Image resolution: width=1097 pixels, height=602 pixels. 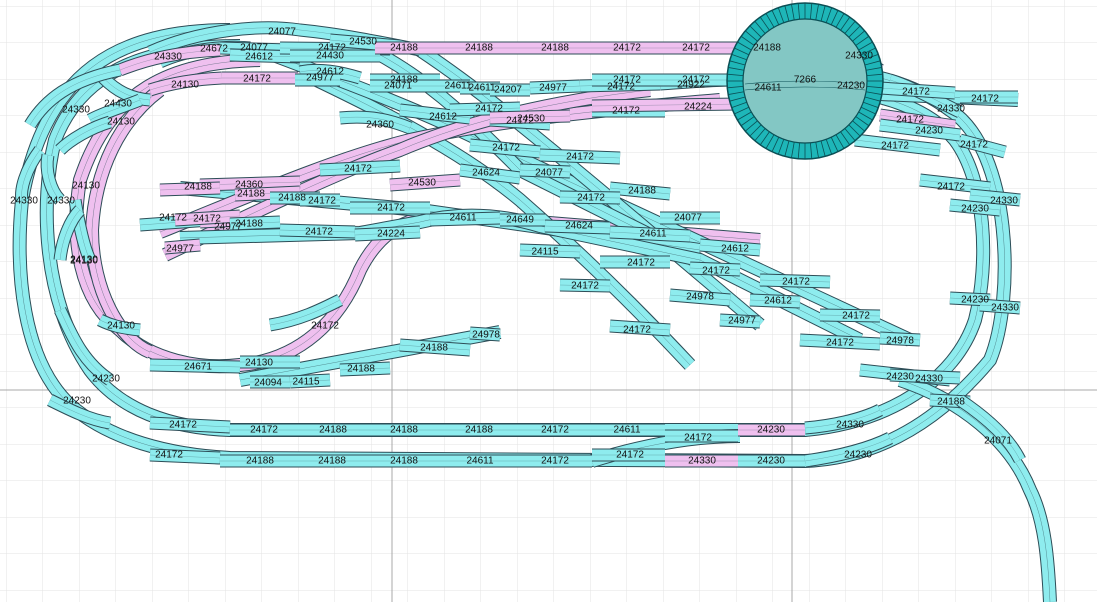 I want to click on track-label: 24671, so click(x=198, y=367).